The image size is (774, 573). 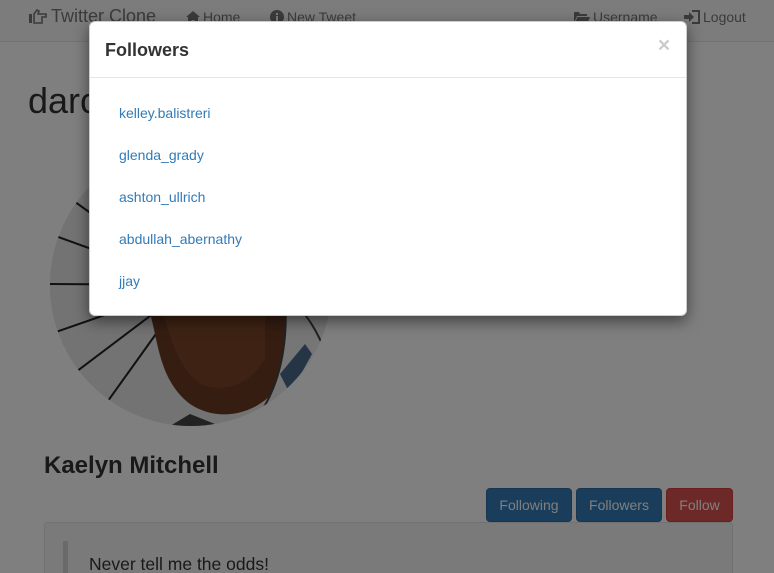 What do you see at coordinates (180, 239) in the screenshot?
I see `follower-link: abdullah_abernathy` at bounding box center [180, 239].